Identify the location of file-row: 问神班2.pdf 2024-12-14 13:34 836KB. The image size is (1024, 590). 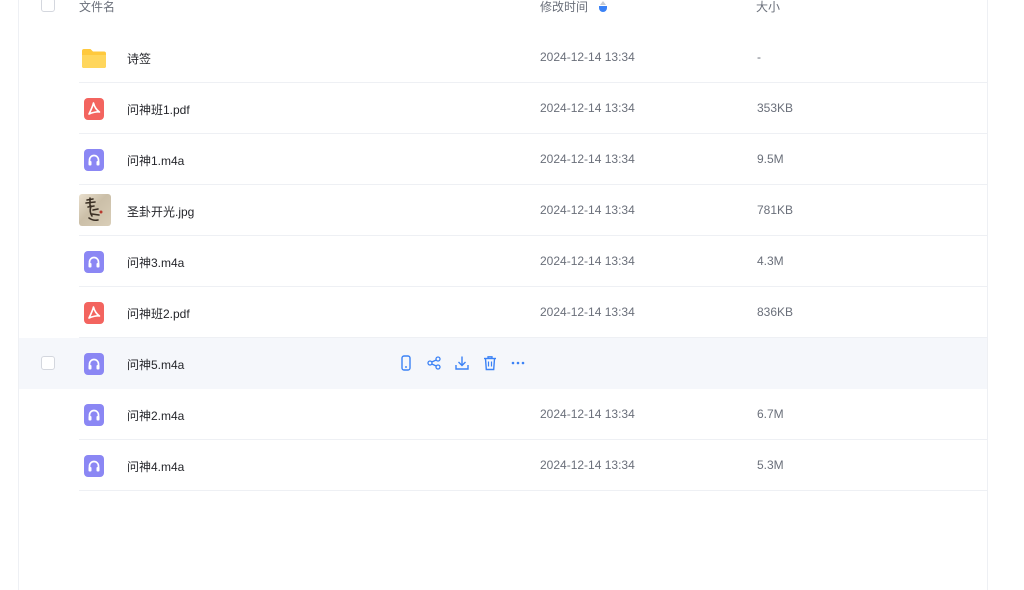
(503, 312).